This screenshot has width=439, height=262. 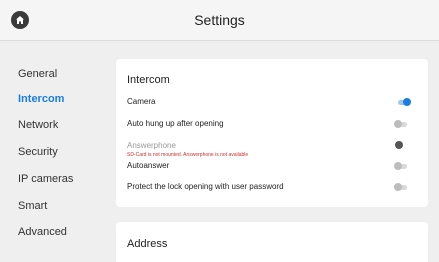 What do you see at coordinates (272, 242) in the screenshot?
I see `address-card: Address` at bounding box center [272, 242].